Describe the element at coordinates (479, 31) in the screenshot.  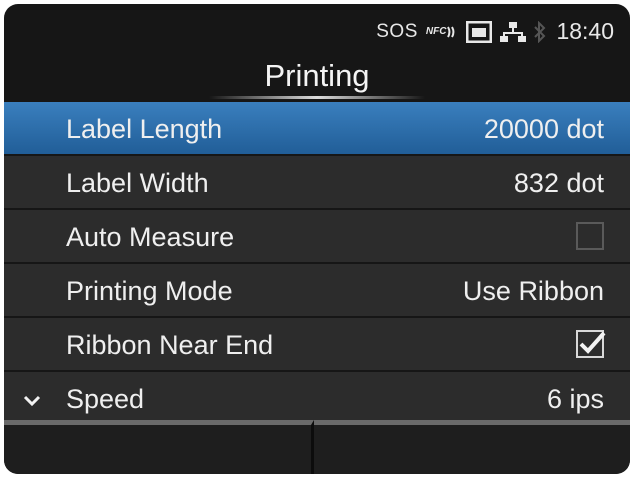
I see `sd-card-icon` at that location.